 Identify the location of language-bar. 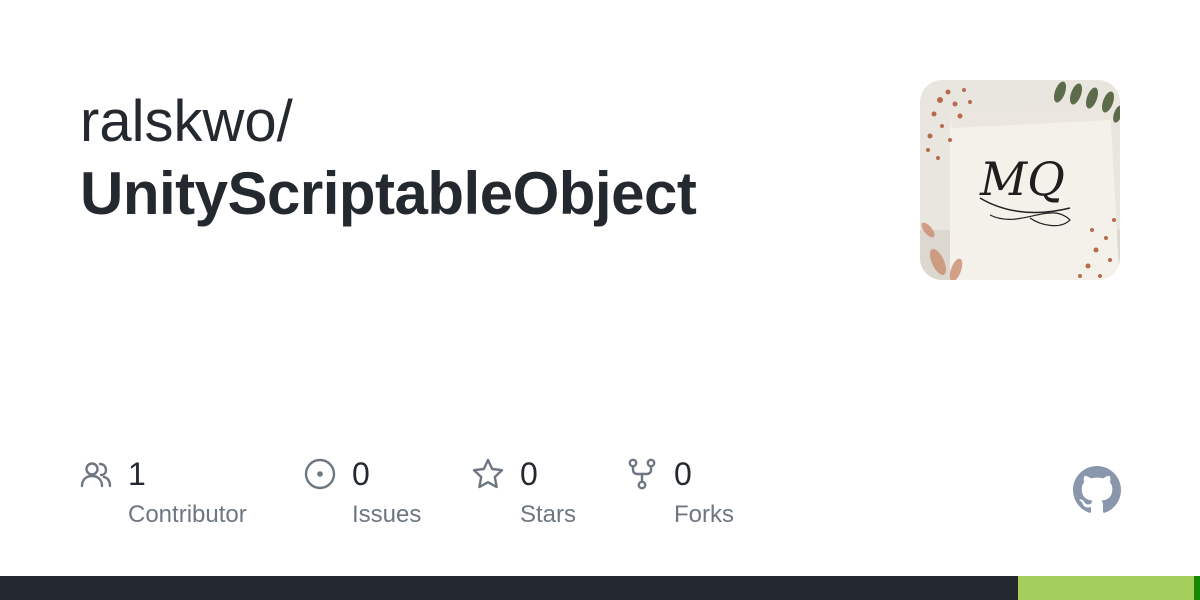
(600, 588).